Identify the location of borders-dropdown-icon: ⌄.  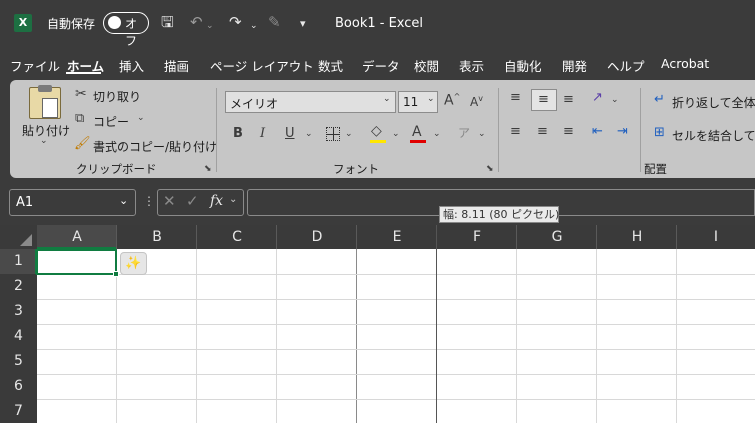
(349, 134).